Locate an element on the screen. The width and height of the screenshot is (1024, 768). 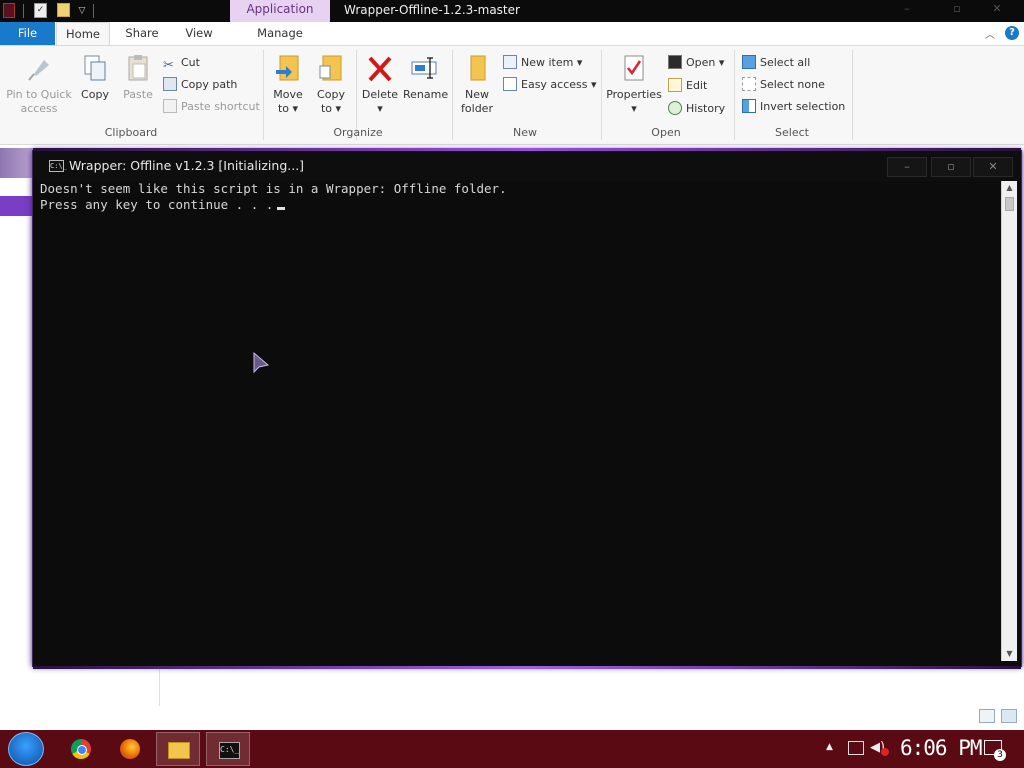
select-all-label: Select all is located at coordinates (785, 62).